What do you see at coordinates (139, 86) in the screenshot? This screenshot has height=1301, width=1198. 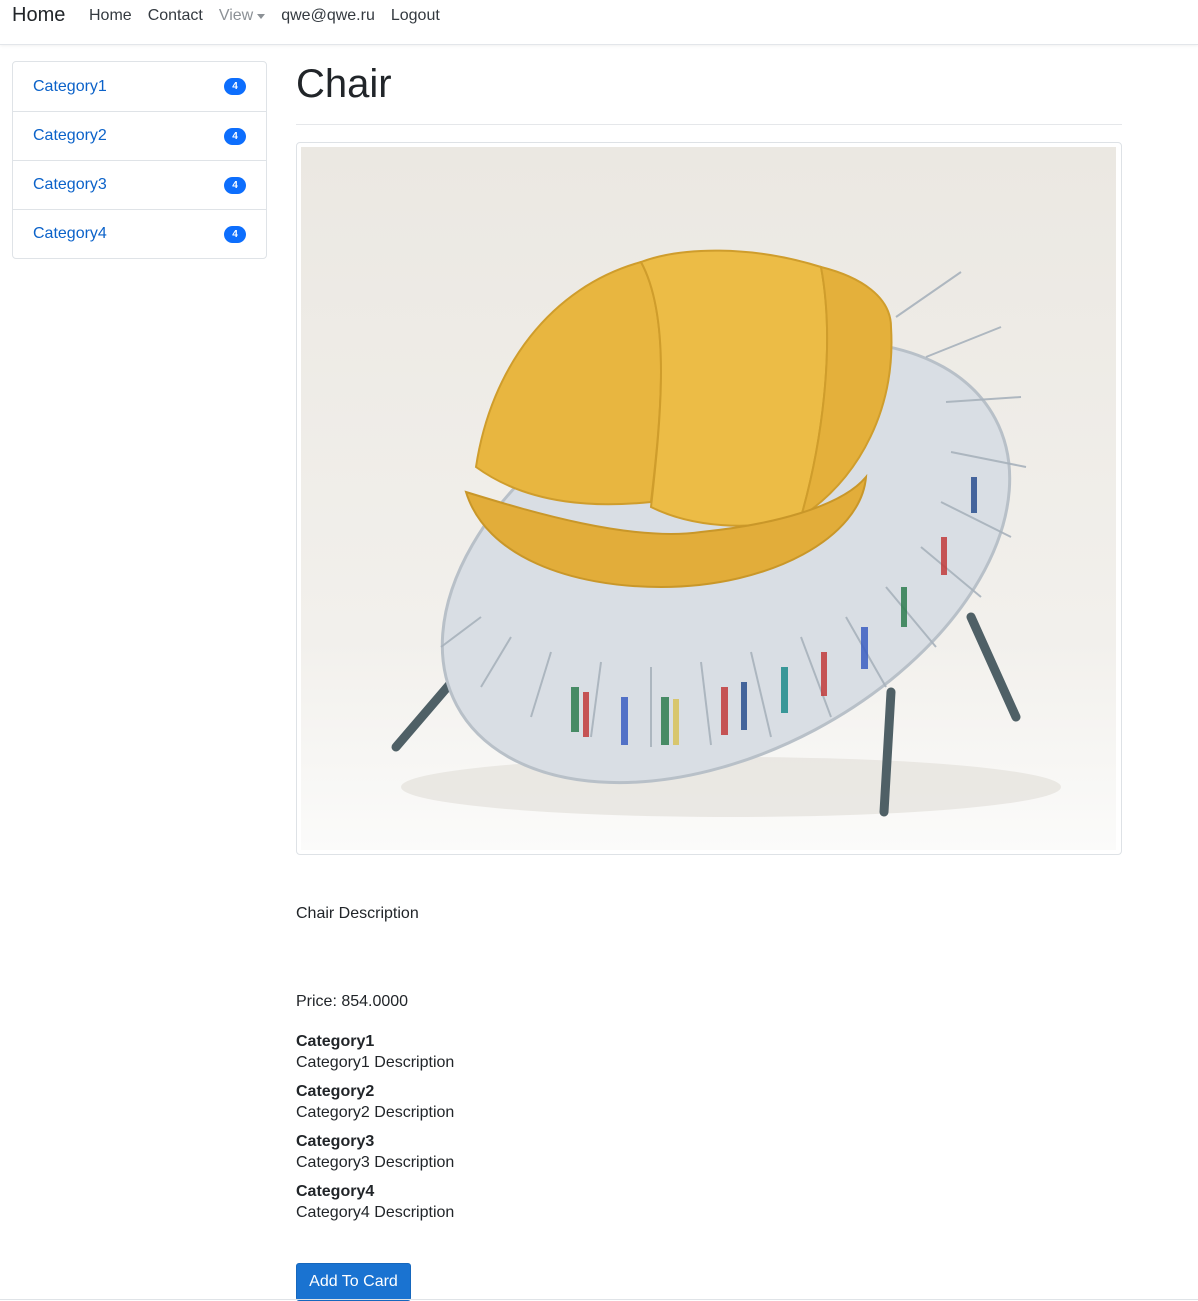 I see `category-list-item: Category1 4` at bounding box center [139, 86].